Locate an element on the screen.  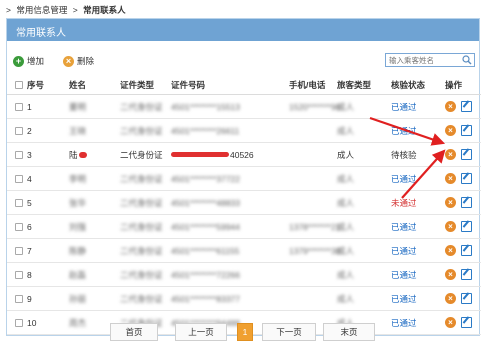
row-id-number: 4501********61155 is located at coordinates (205, 250).